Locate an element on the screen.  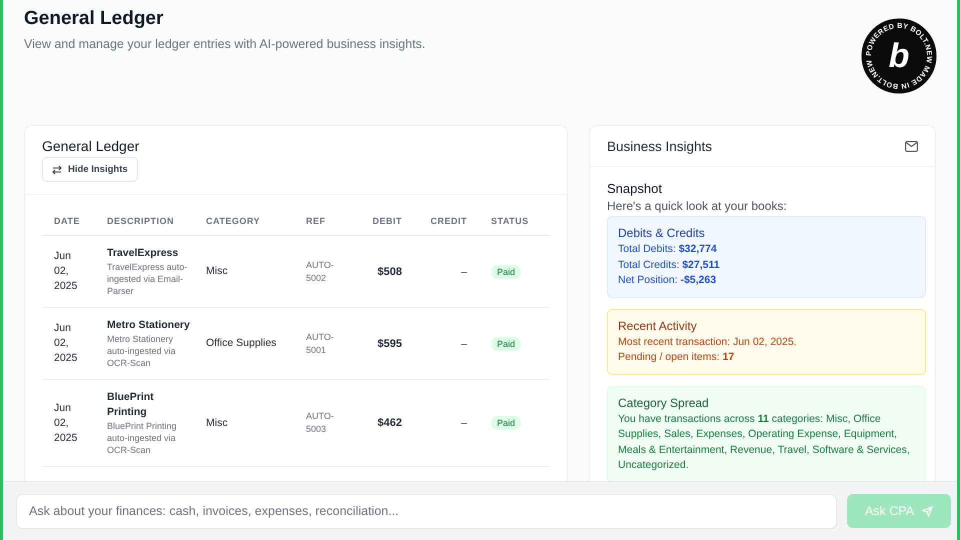
column-header: DATE is located at coordinates (68, 215).